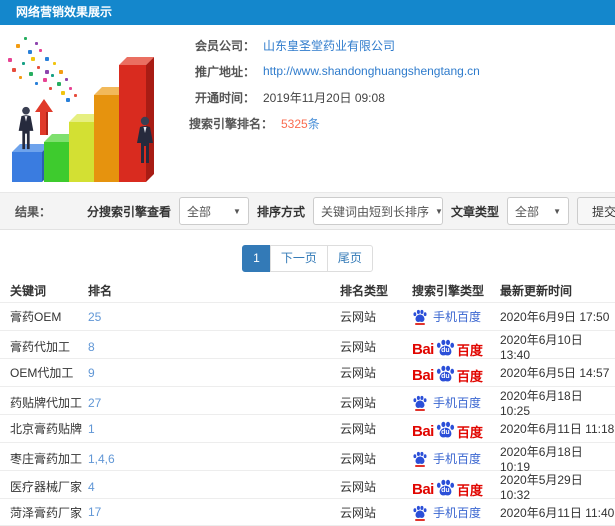  Describe the element at coordinates (448, 290) in the screenshot. I see `header-engine-type: 搜索引擎类型` at that location.